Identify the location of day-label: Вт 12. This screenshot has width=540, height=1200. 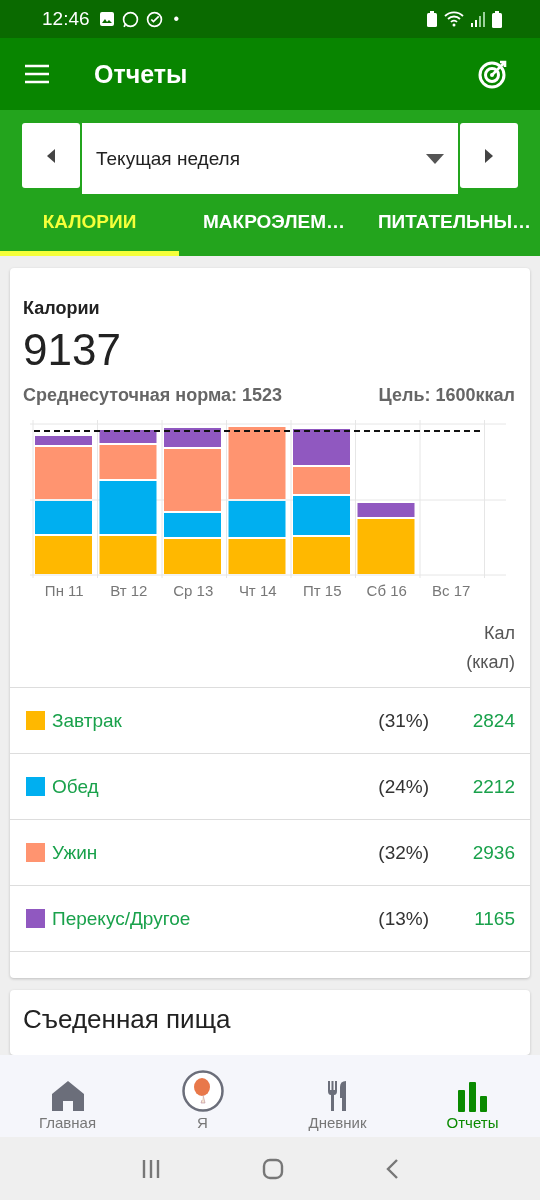
(129, 590).